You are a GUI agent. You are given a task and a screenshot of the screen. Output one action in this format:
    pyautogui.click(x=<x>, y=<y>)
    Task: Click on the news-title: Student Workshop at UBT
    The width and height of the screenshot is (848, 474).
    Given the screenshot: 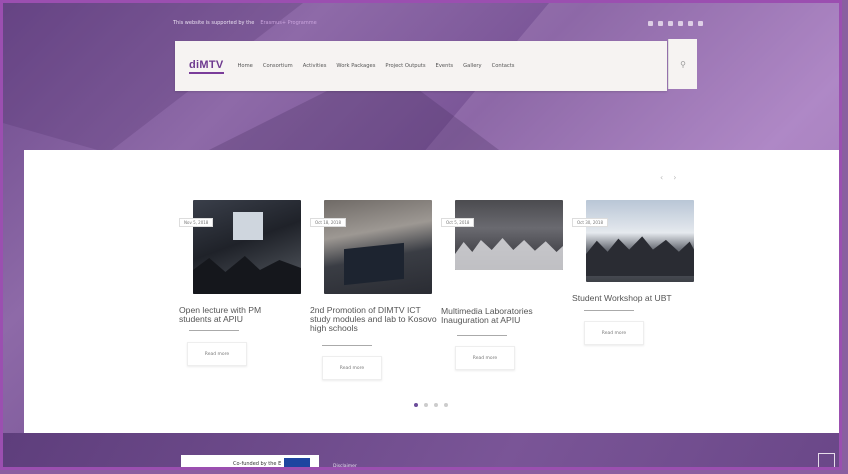 What is the action you would take?
    pyautogui.click(x=632, y=298)
    